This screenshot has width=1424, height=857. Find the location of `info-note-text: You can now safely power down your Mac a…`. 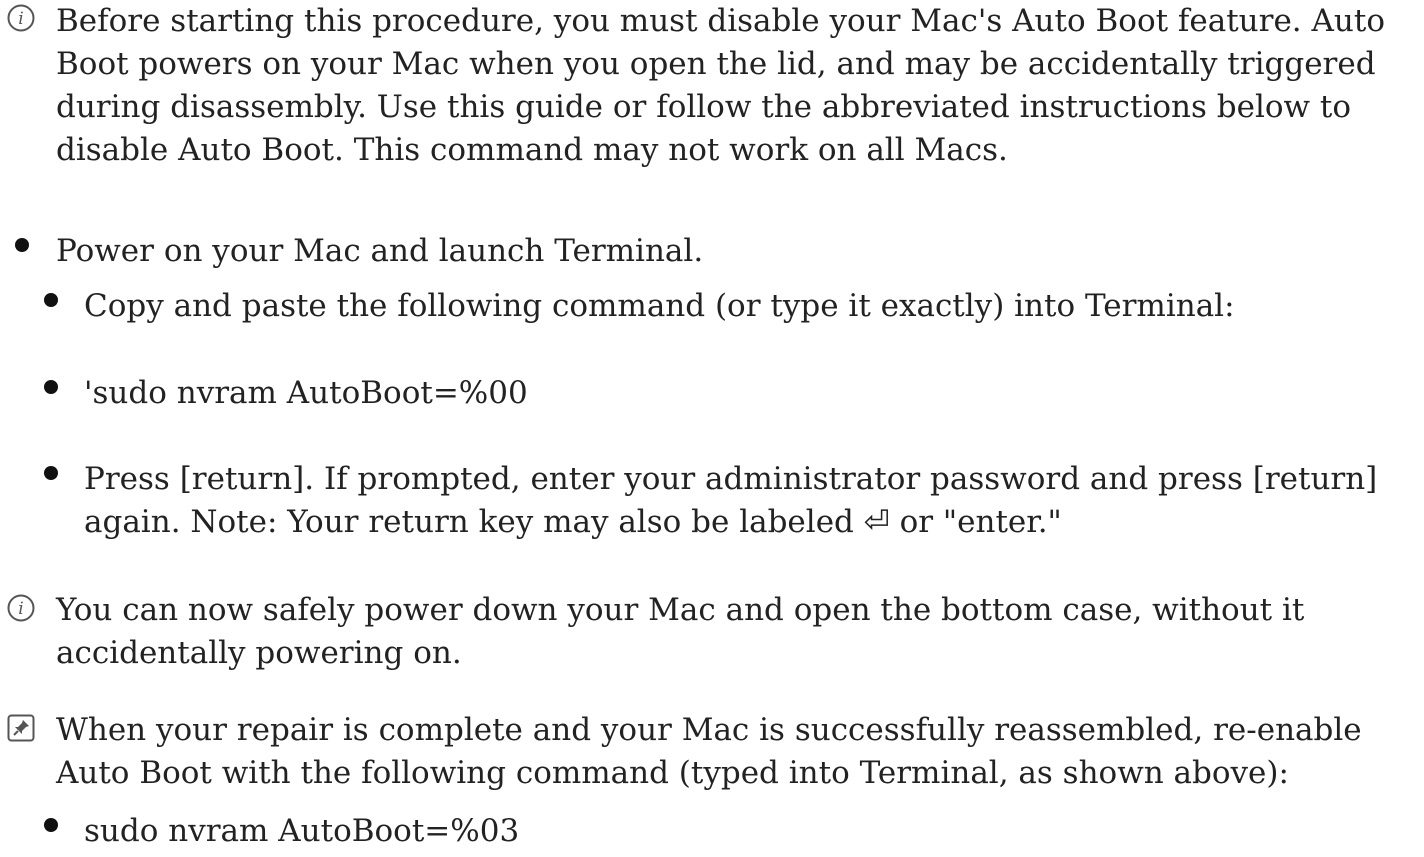

info-note-text: You can now safely power down your Mac a… is located at coordinates (680, 631).